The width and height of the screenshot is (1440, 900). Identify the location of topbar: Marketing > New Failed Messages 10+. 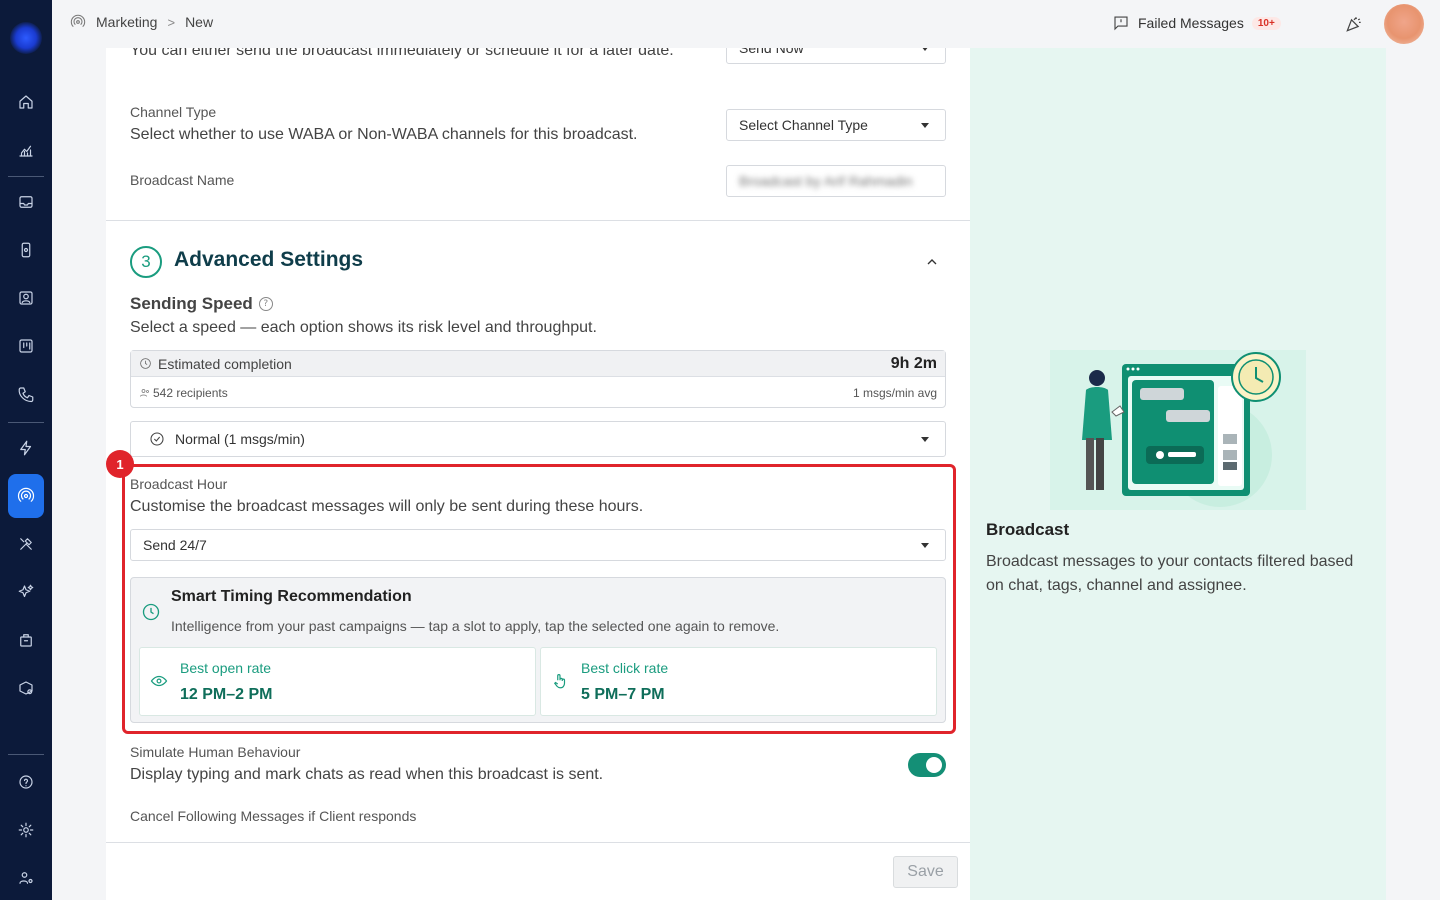
(746, 24).